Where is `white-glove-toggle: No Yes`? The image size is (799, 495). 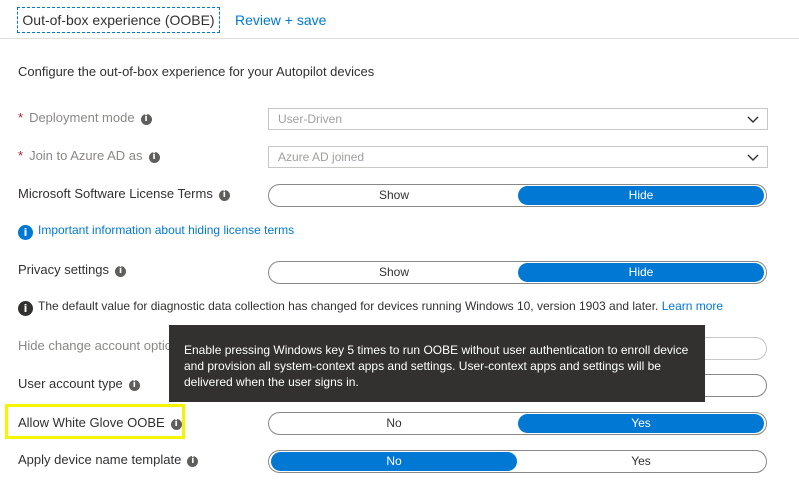
white-glove-toggle: No Yes is located at coordinates (517, 423).